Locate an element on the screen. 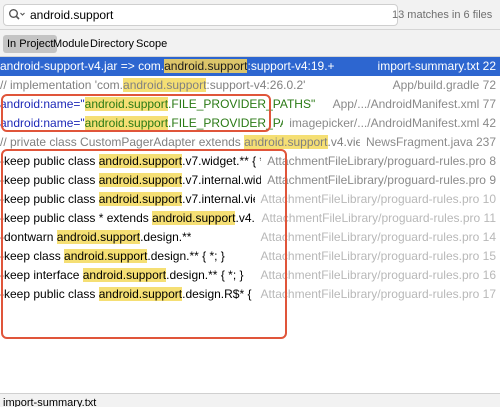 This screenshot has width=500, height=407. search-input is located at coordinates (205, 15).